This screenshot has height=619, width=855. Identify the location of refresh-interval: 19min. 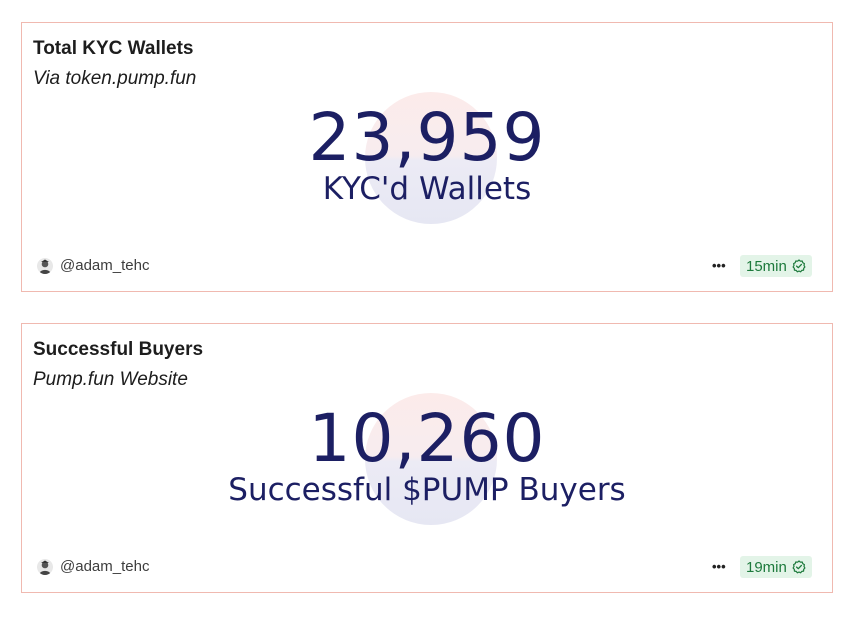
(766, 567).